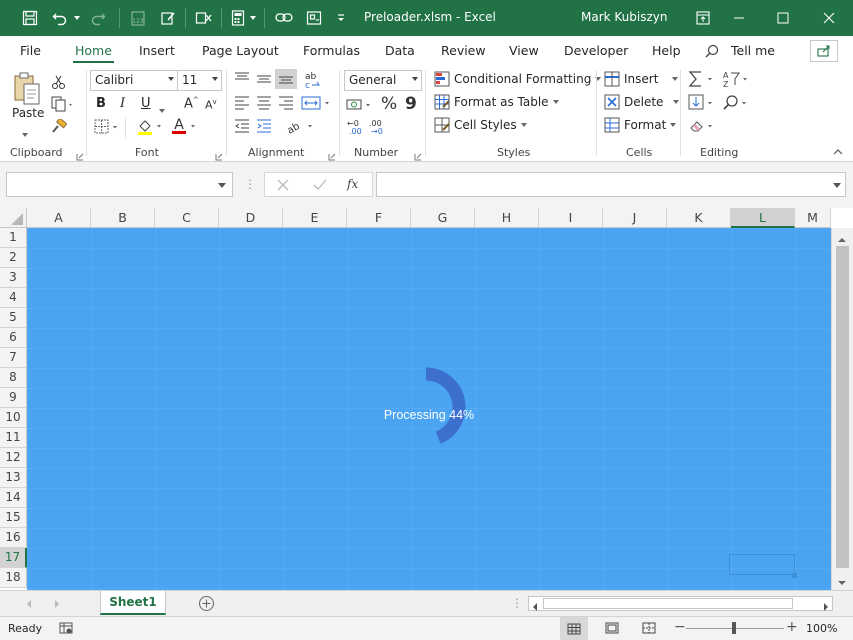 The image size is (853, 640). Describe the element at coordinates (66, 629) in the screenshot. I see `macro-recorder-icon` at that location.